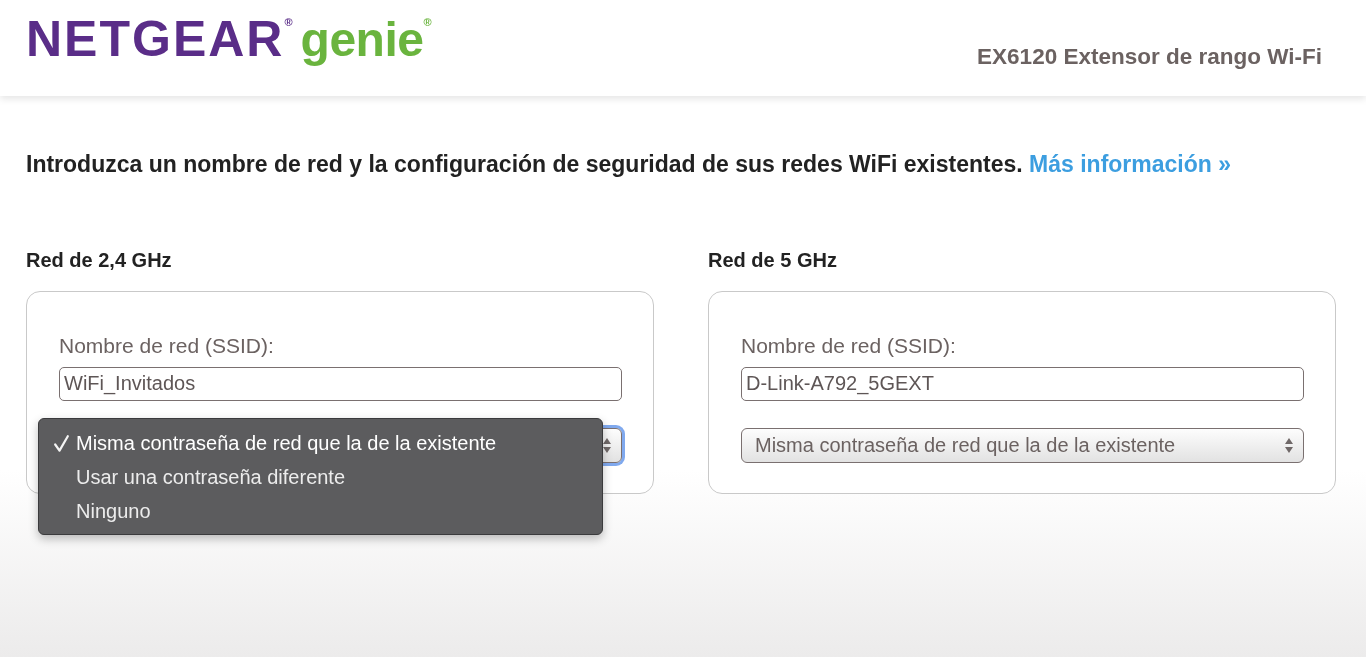 This screenshot has width=1366, height=657. What do you see at coordinates (229, 39) in the screenshot?
I see `netgear-genie-logo: NETGEAR$^{®}$ genie$^{®}$` at bounding box center [229, 39].